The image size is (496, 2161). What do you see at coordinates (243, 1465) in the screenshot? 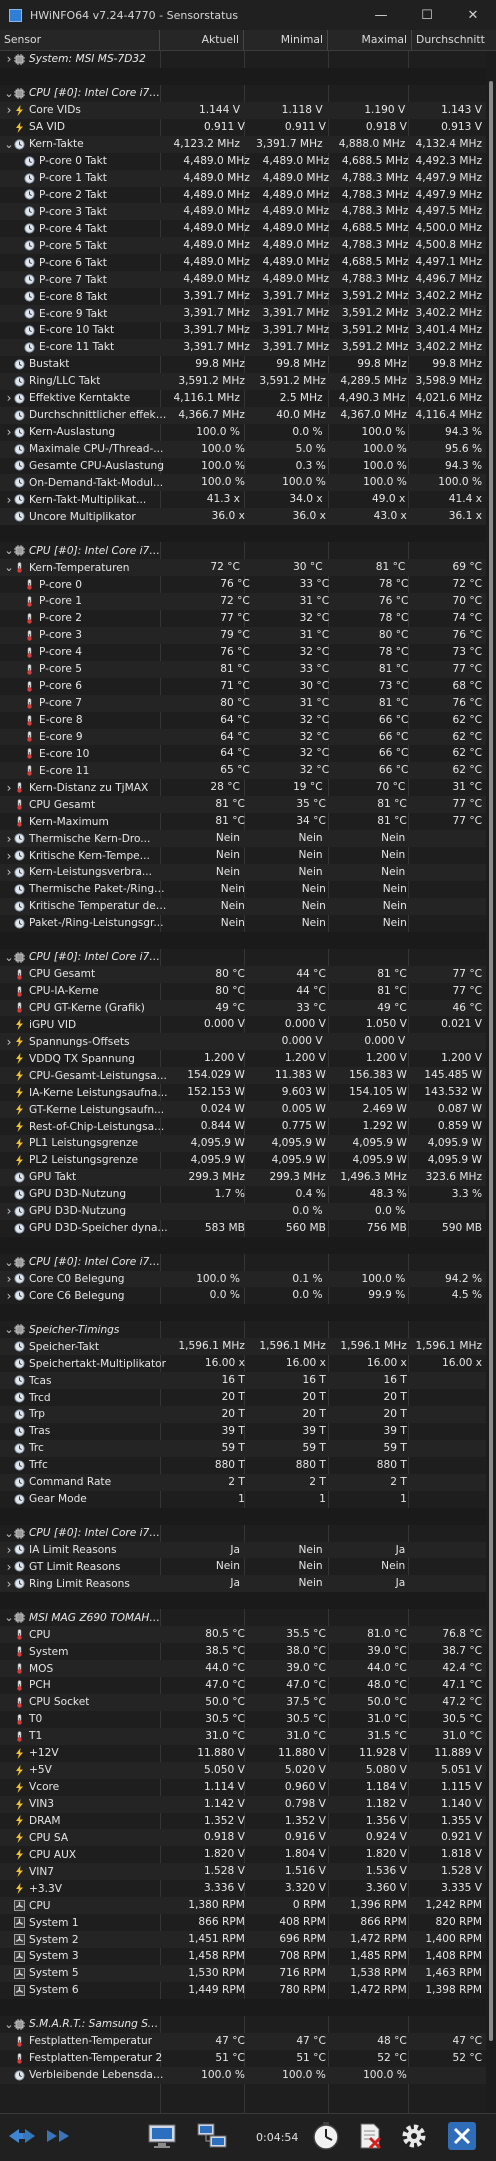
I see `sensor-row: Trfc 880 T 880 T 880 T` at bounding box center [243, 1465].